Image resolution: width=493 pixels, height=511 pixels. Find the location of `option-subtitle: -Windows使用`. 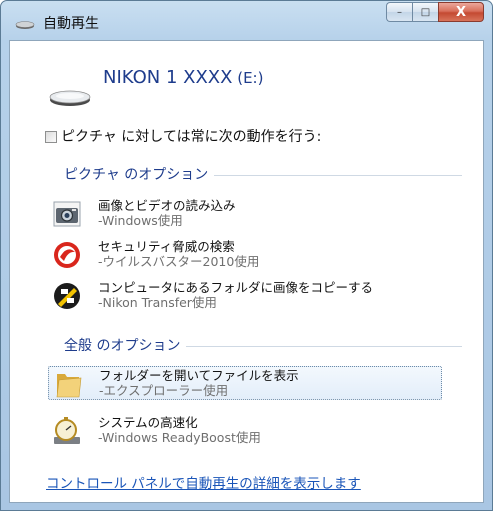

option-subtitle: -Windows使用 is located at coordinates (140, 220).